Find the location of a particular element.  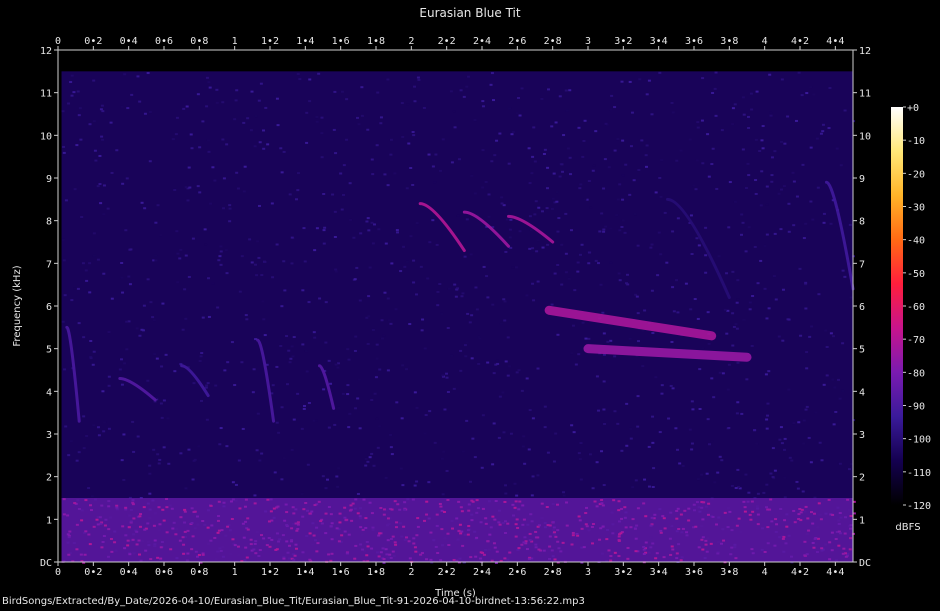

y-tick-label: 2 is located at coordinates (49, 478).